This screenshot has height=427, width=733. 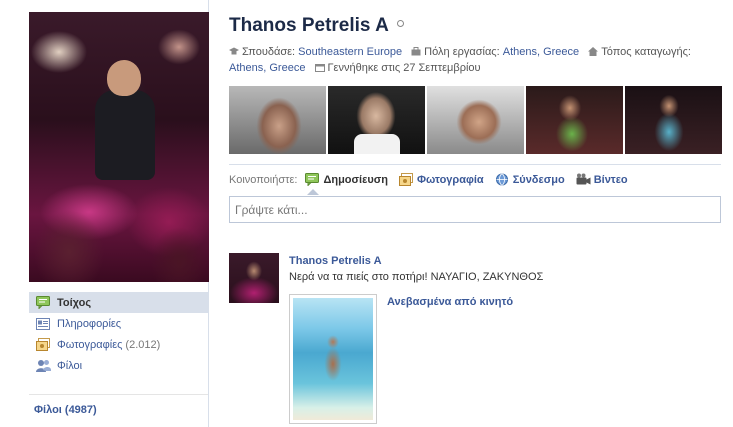 I want to click on share-label: Κοινοποιήστε:, so click(x=263, y=179).